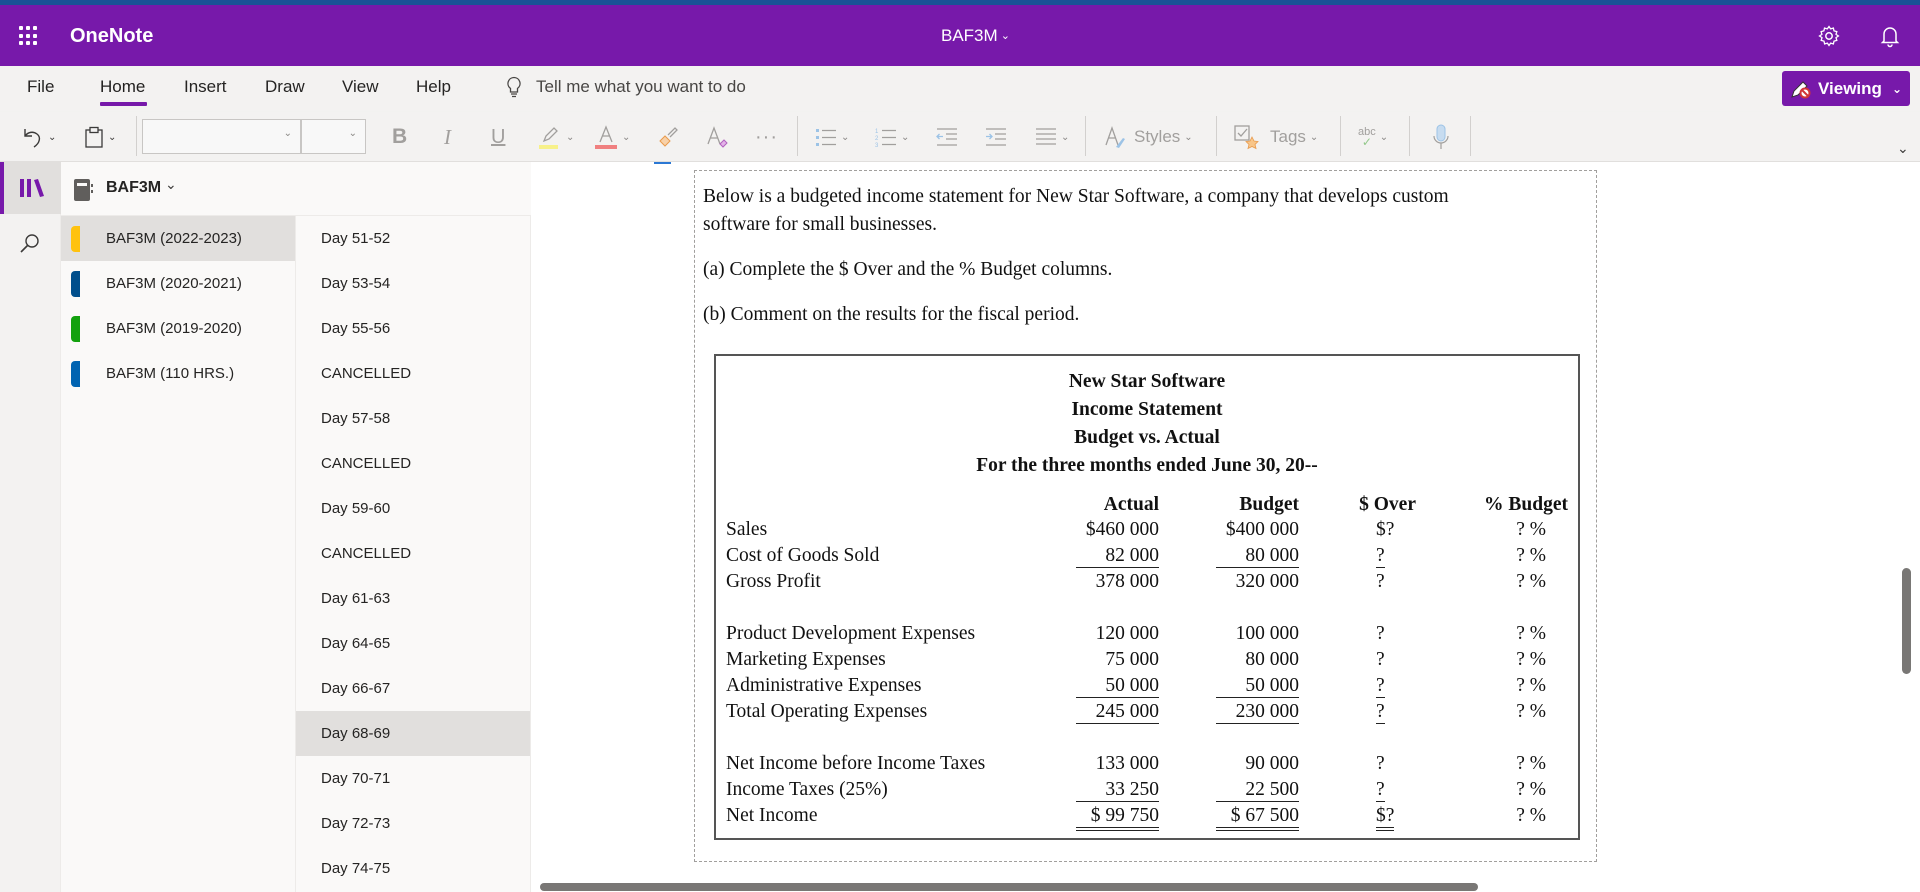  Describe the element at coordinates (413, 508) in the screenshot. I see `page-item: Day 59-60` at that location.